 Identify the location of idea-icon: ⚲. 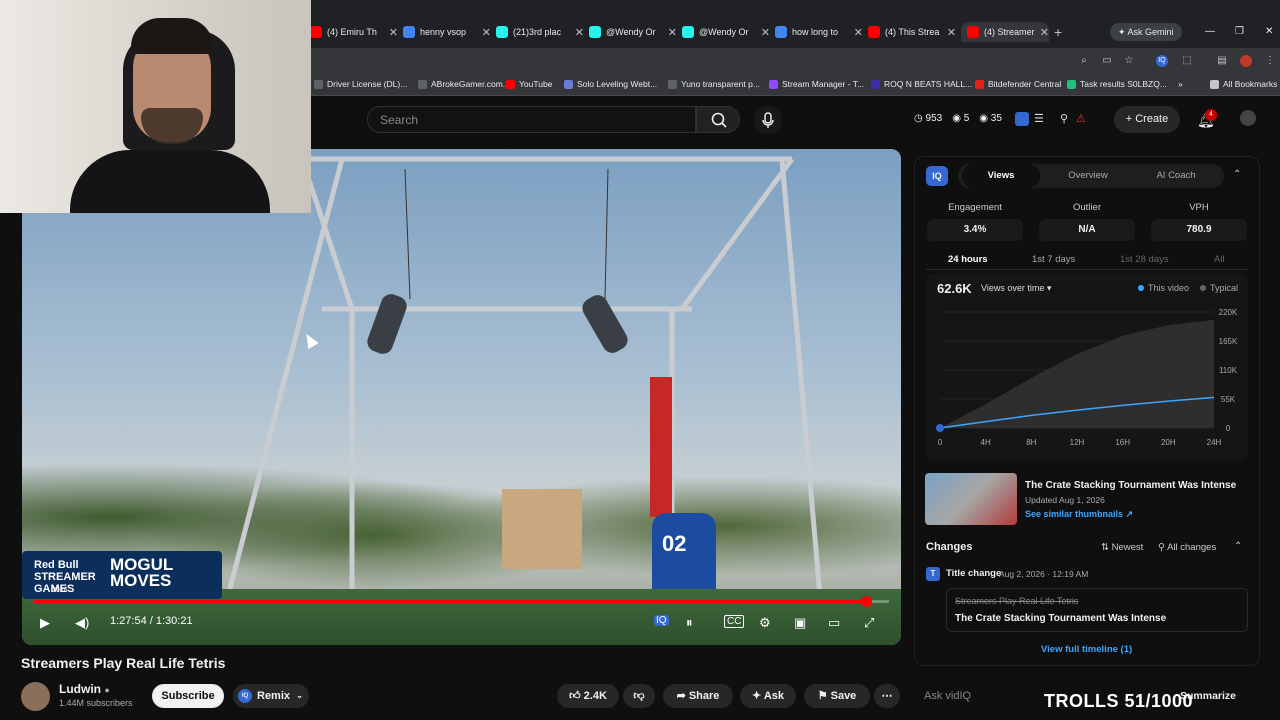
(1067, 119).